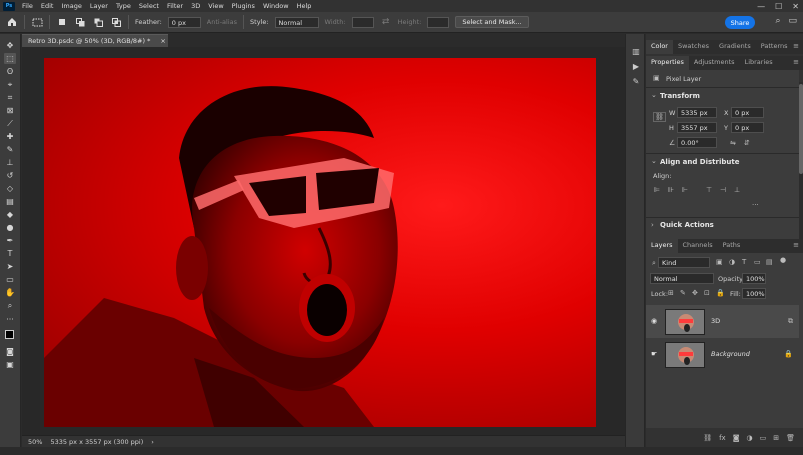 Image resolution: width=803 pixels, height=455 pixels. I want to click on document-tab: Retro 3D.psdc @ 50% (3D, RGB/8#) * ×, so click(95, 40).